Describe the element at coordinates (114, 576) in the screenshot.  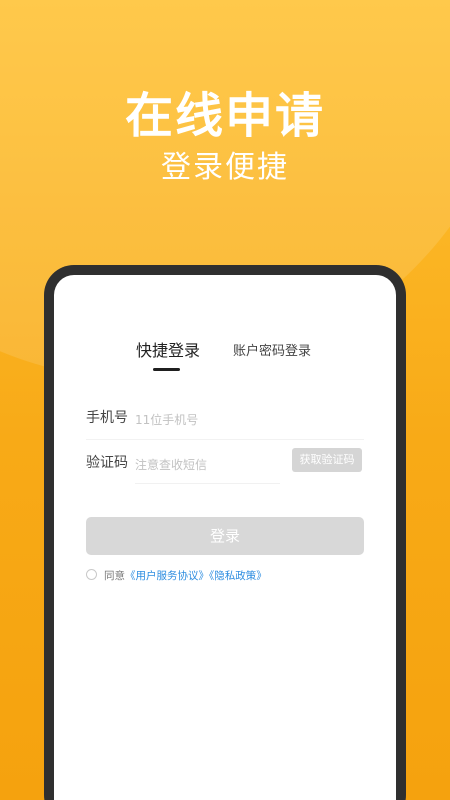
I see `agreement-prefix: 同意` at that location.